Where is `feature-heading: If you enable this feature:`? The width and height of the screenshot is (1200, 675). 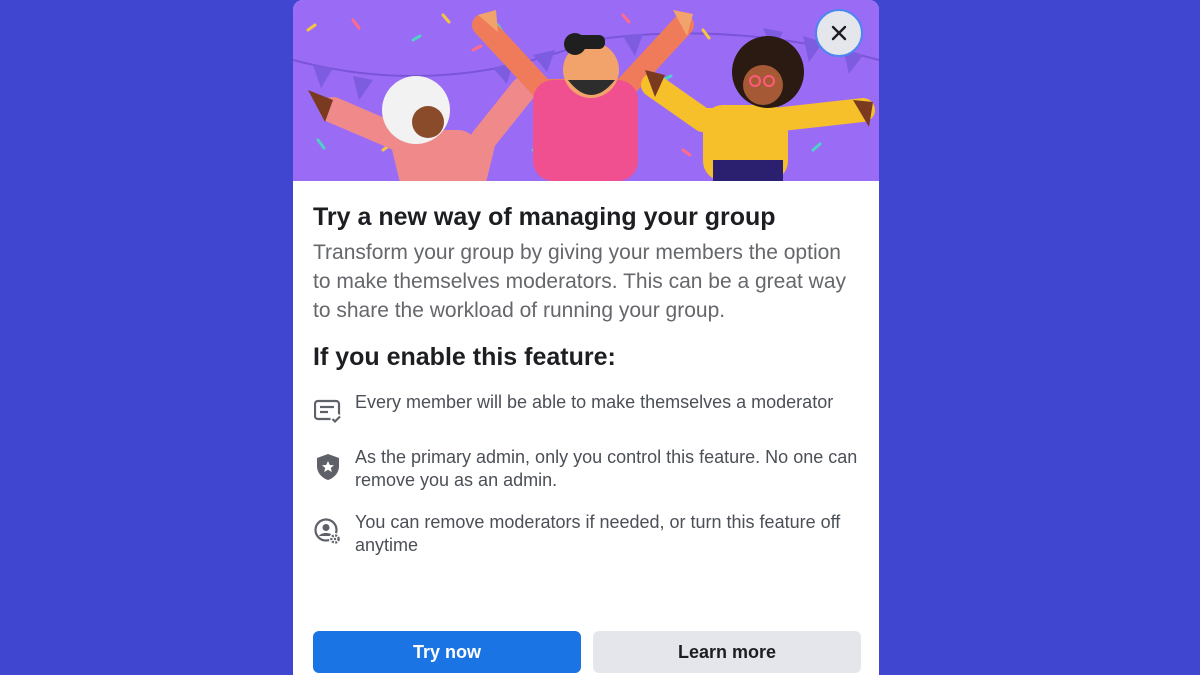
feature-heading: If you enable this feature: is located at coordinates (464, 357).